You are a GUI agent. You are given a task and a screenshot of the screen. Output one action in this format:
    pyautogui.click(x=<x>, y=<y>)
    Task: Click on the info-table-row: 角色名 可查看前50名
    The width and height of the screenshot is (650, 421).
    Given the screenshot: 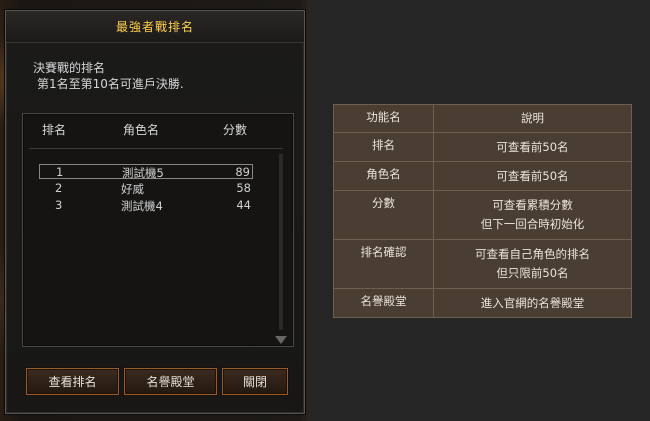 What is the action you would take?
    pyautogui.click(x=482, y=176)
    